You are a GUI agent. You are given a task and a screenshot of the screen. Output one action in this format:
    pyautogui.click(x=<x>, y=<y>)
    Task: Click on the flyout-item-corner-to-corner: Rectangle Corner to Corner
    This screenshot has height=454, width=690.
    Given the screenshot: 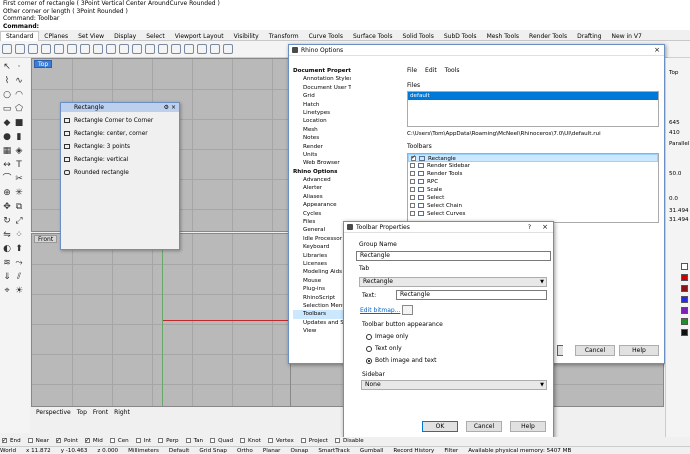 What is the action you would take?
    pyautogui.click(x=108, y=121)
    